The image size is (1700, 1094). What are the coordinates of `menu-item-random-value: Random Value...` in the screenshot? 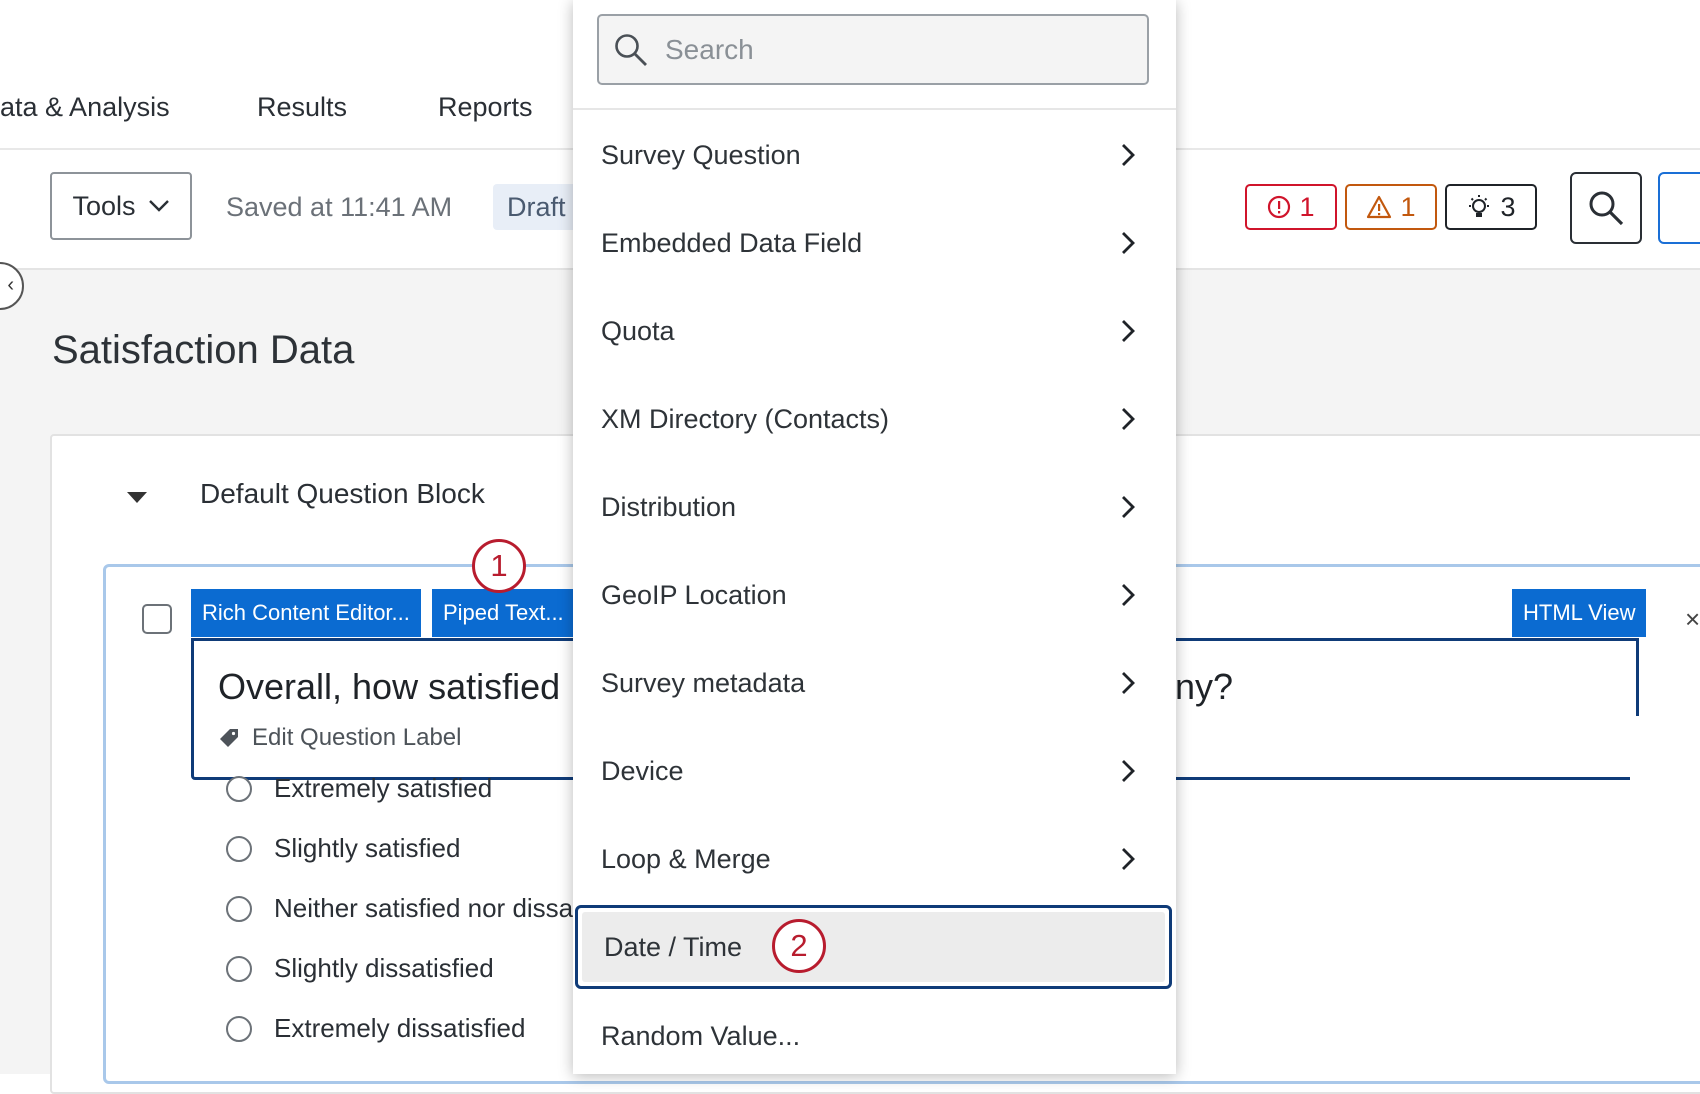 It's located at (874, 1036).